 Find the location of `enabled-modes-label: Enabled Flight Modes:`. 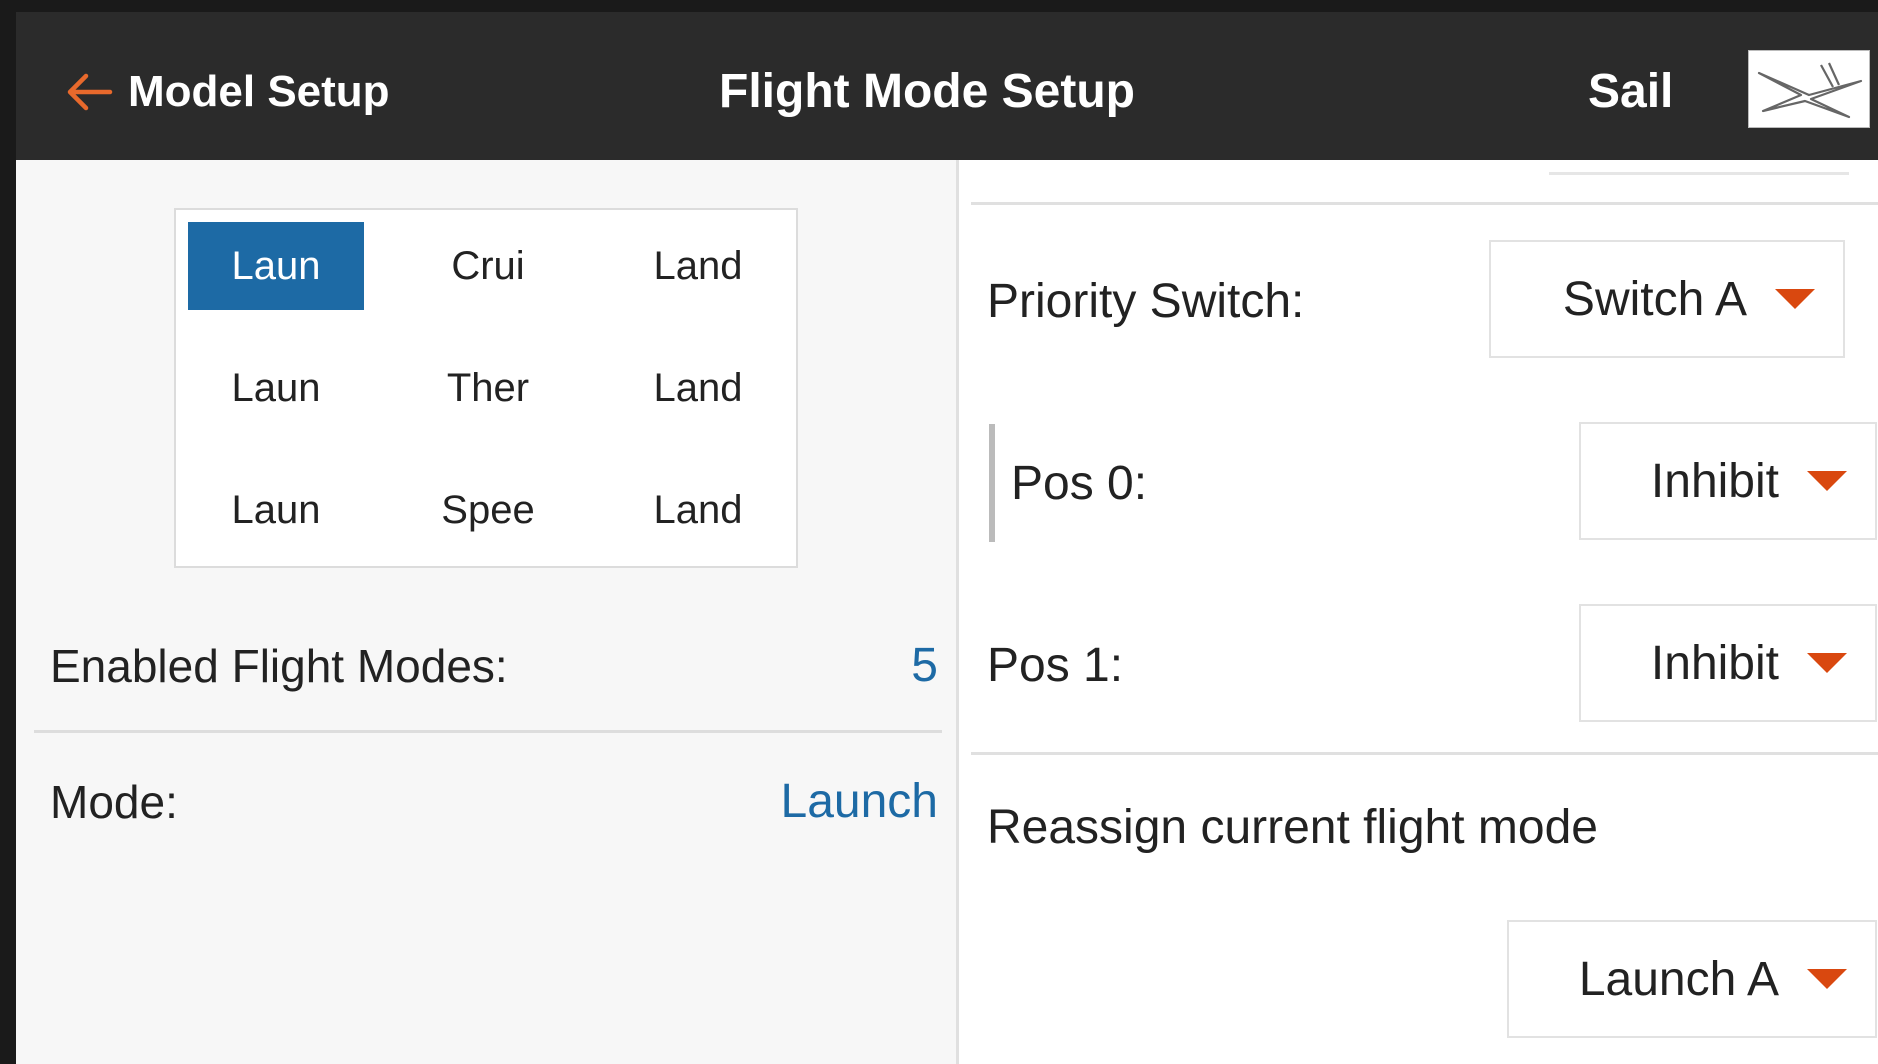

enabled-modes-label: Enabled Flight Modes: is located at coordinates (279, 666).